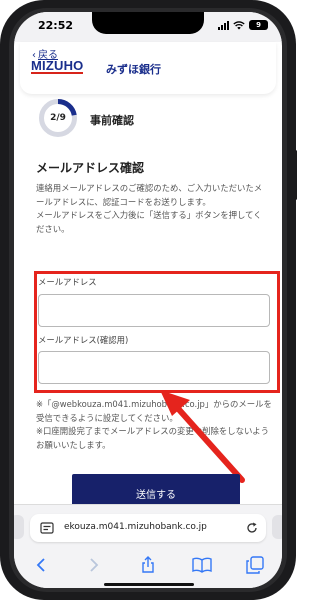  What do you see at coordinates (56, 25) in the screenshot?
I see `status-time: 22:52` at bounding box center [56, 25].